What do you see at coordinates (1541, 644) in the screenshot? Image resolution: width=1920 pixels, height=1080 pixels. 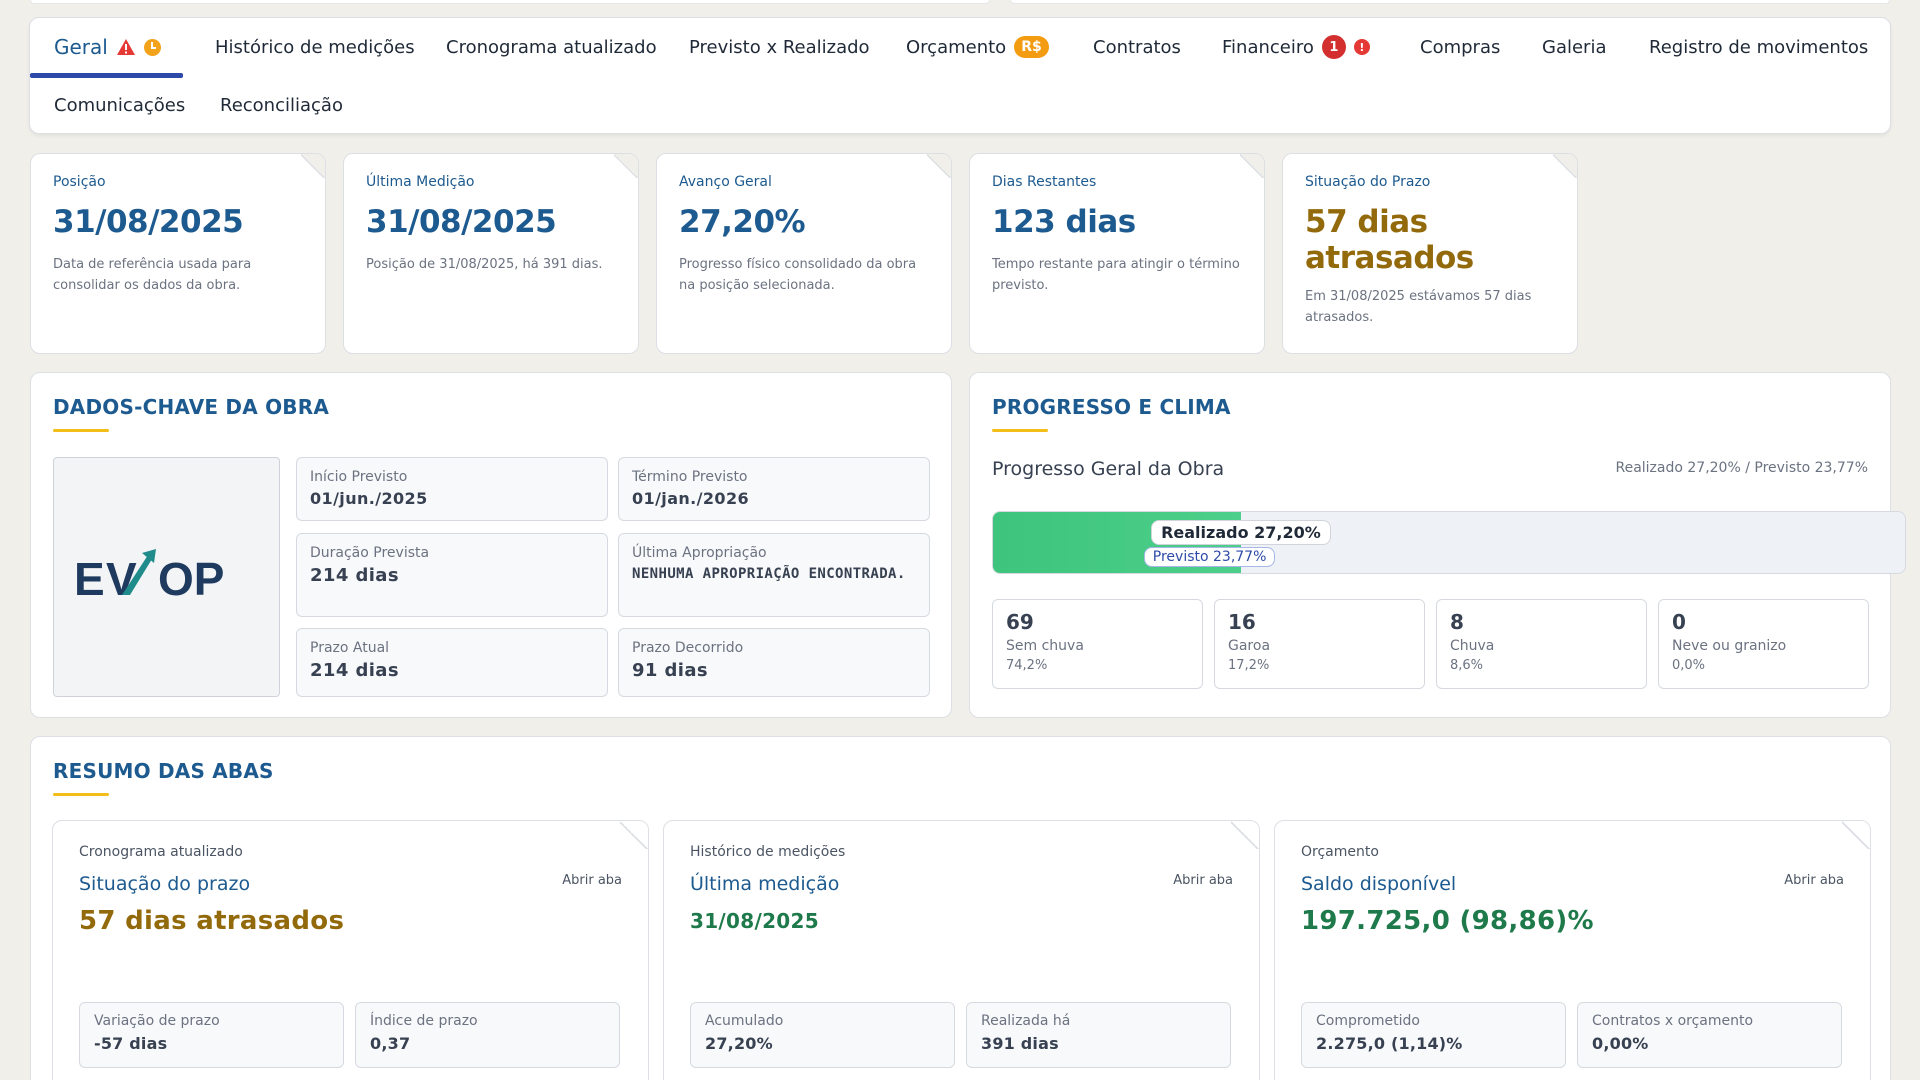 I see `clima-chuva: 8 Chuva 8,6%` at bounding box center [1541, 644].